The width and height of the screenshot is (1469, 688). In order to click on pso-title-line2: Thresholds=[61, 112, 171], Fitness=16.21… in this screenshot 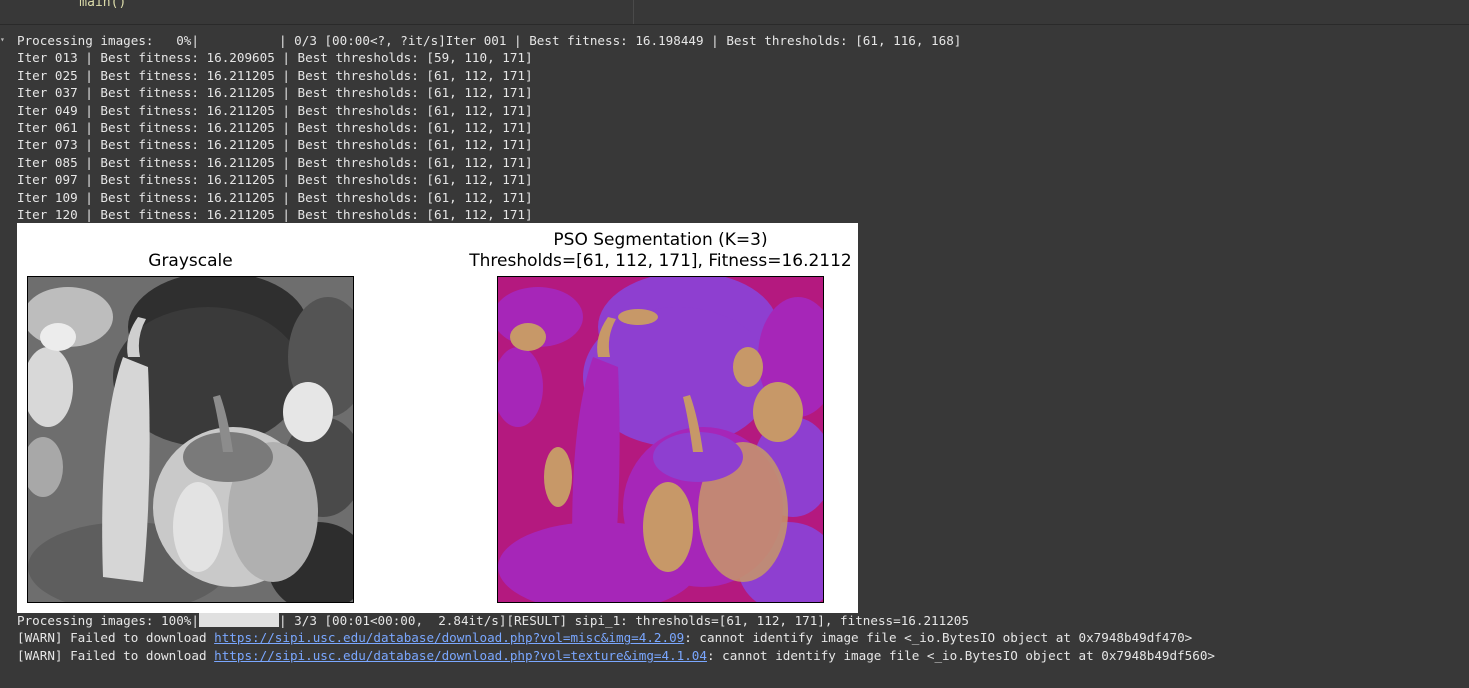, I will do `click(660, 261)`.